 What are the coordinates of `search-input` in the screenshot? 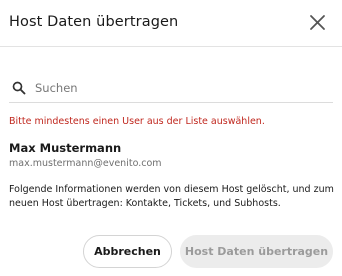 It's located at (180, 88).